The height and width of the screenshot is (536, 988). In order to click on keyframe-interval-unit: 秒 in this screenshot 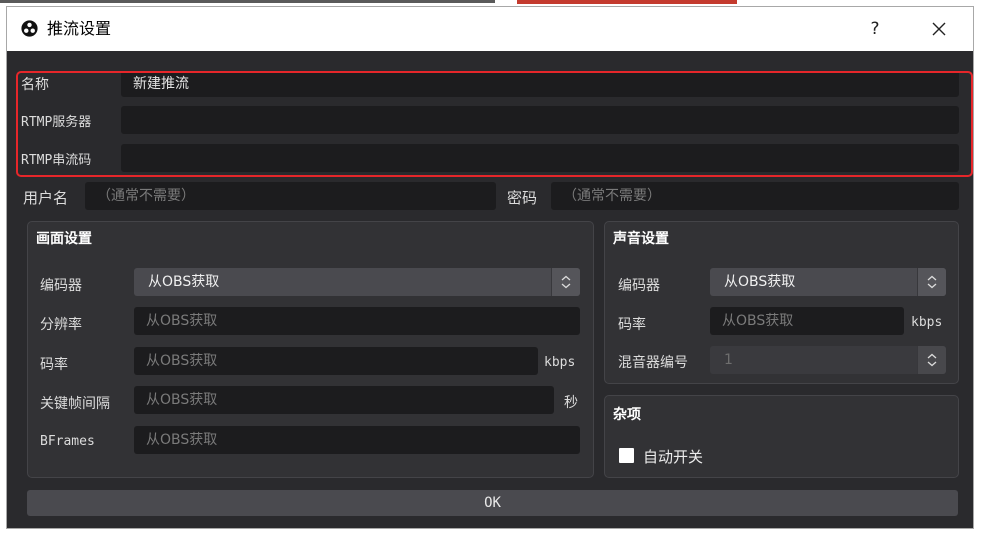, I will do `click(571, 403)`.